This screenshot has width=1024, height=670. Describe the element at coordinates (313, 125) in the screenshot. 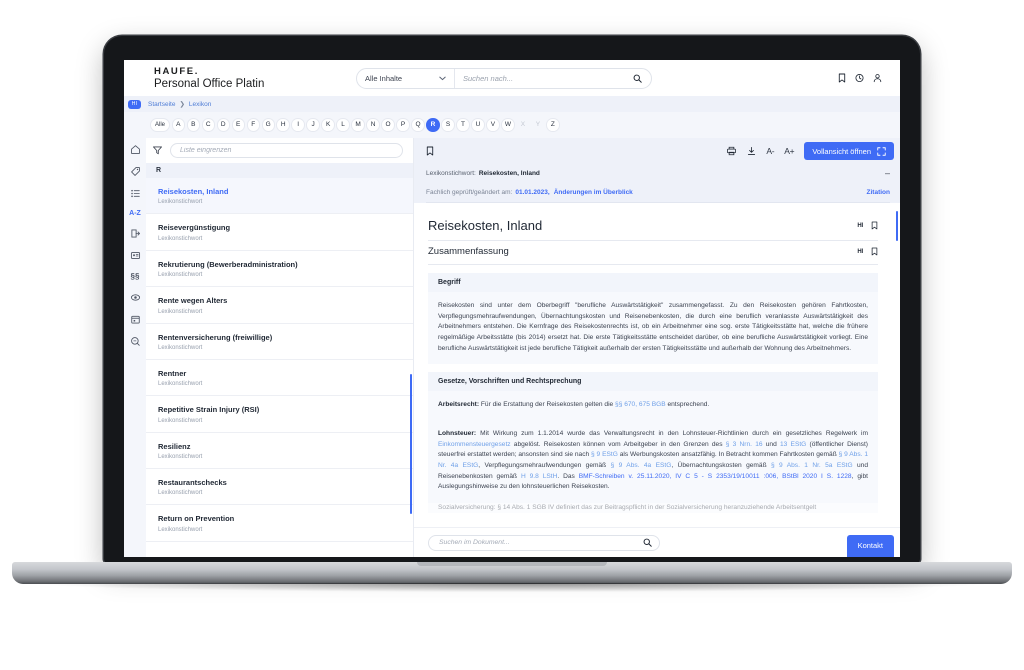

I see `alpha-letter-j: J` at that location.